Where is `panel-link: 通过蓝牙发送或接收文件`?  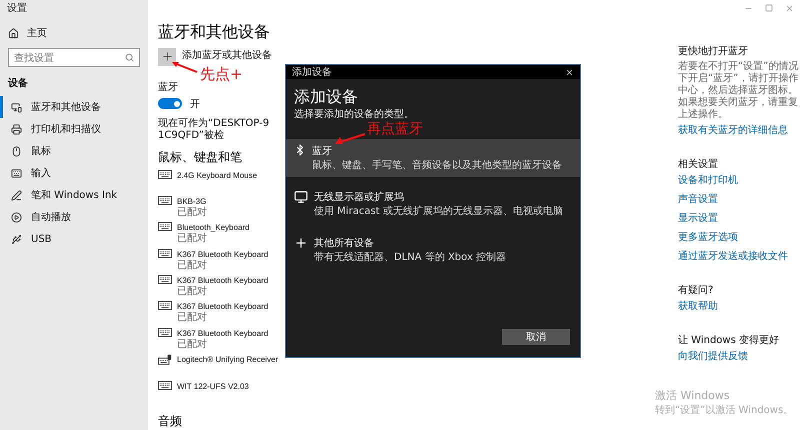
panel-link: 通过蓝牙发送或接收文件 is located at coordinates (739, 256).